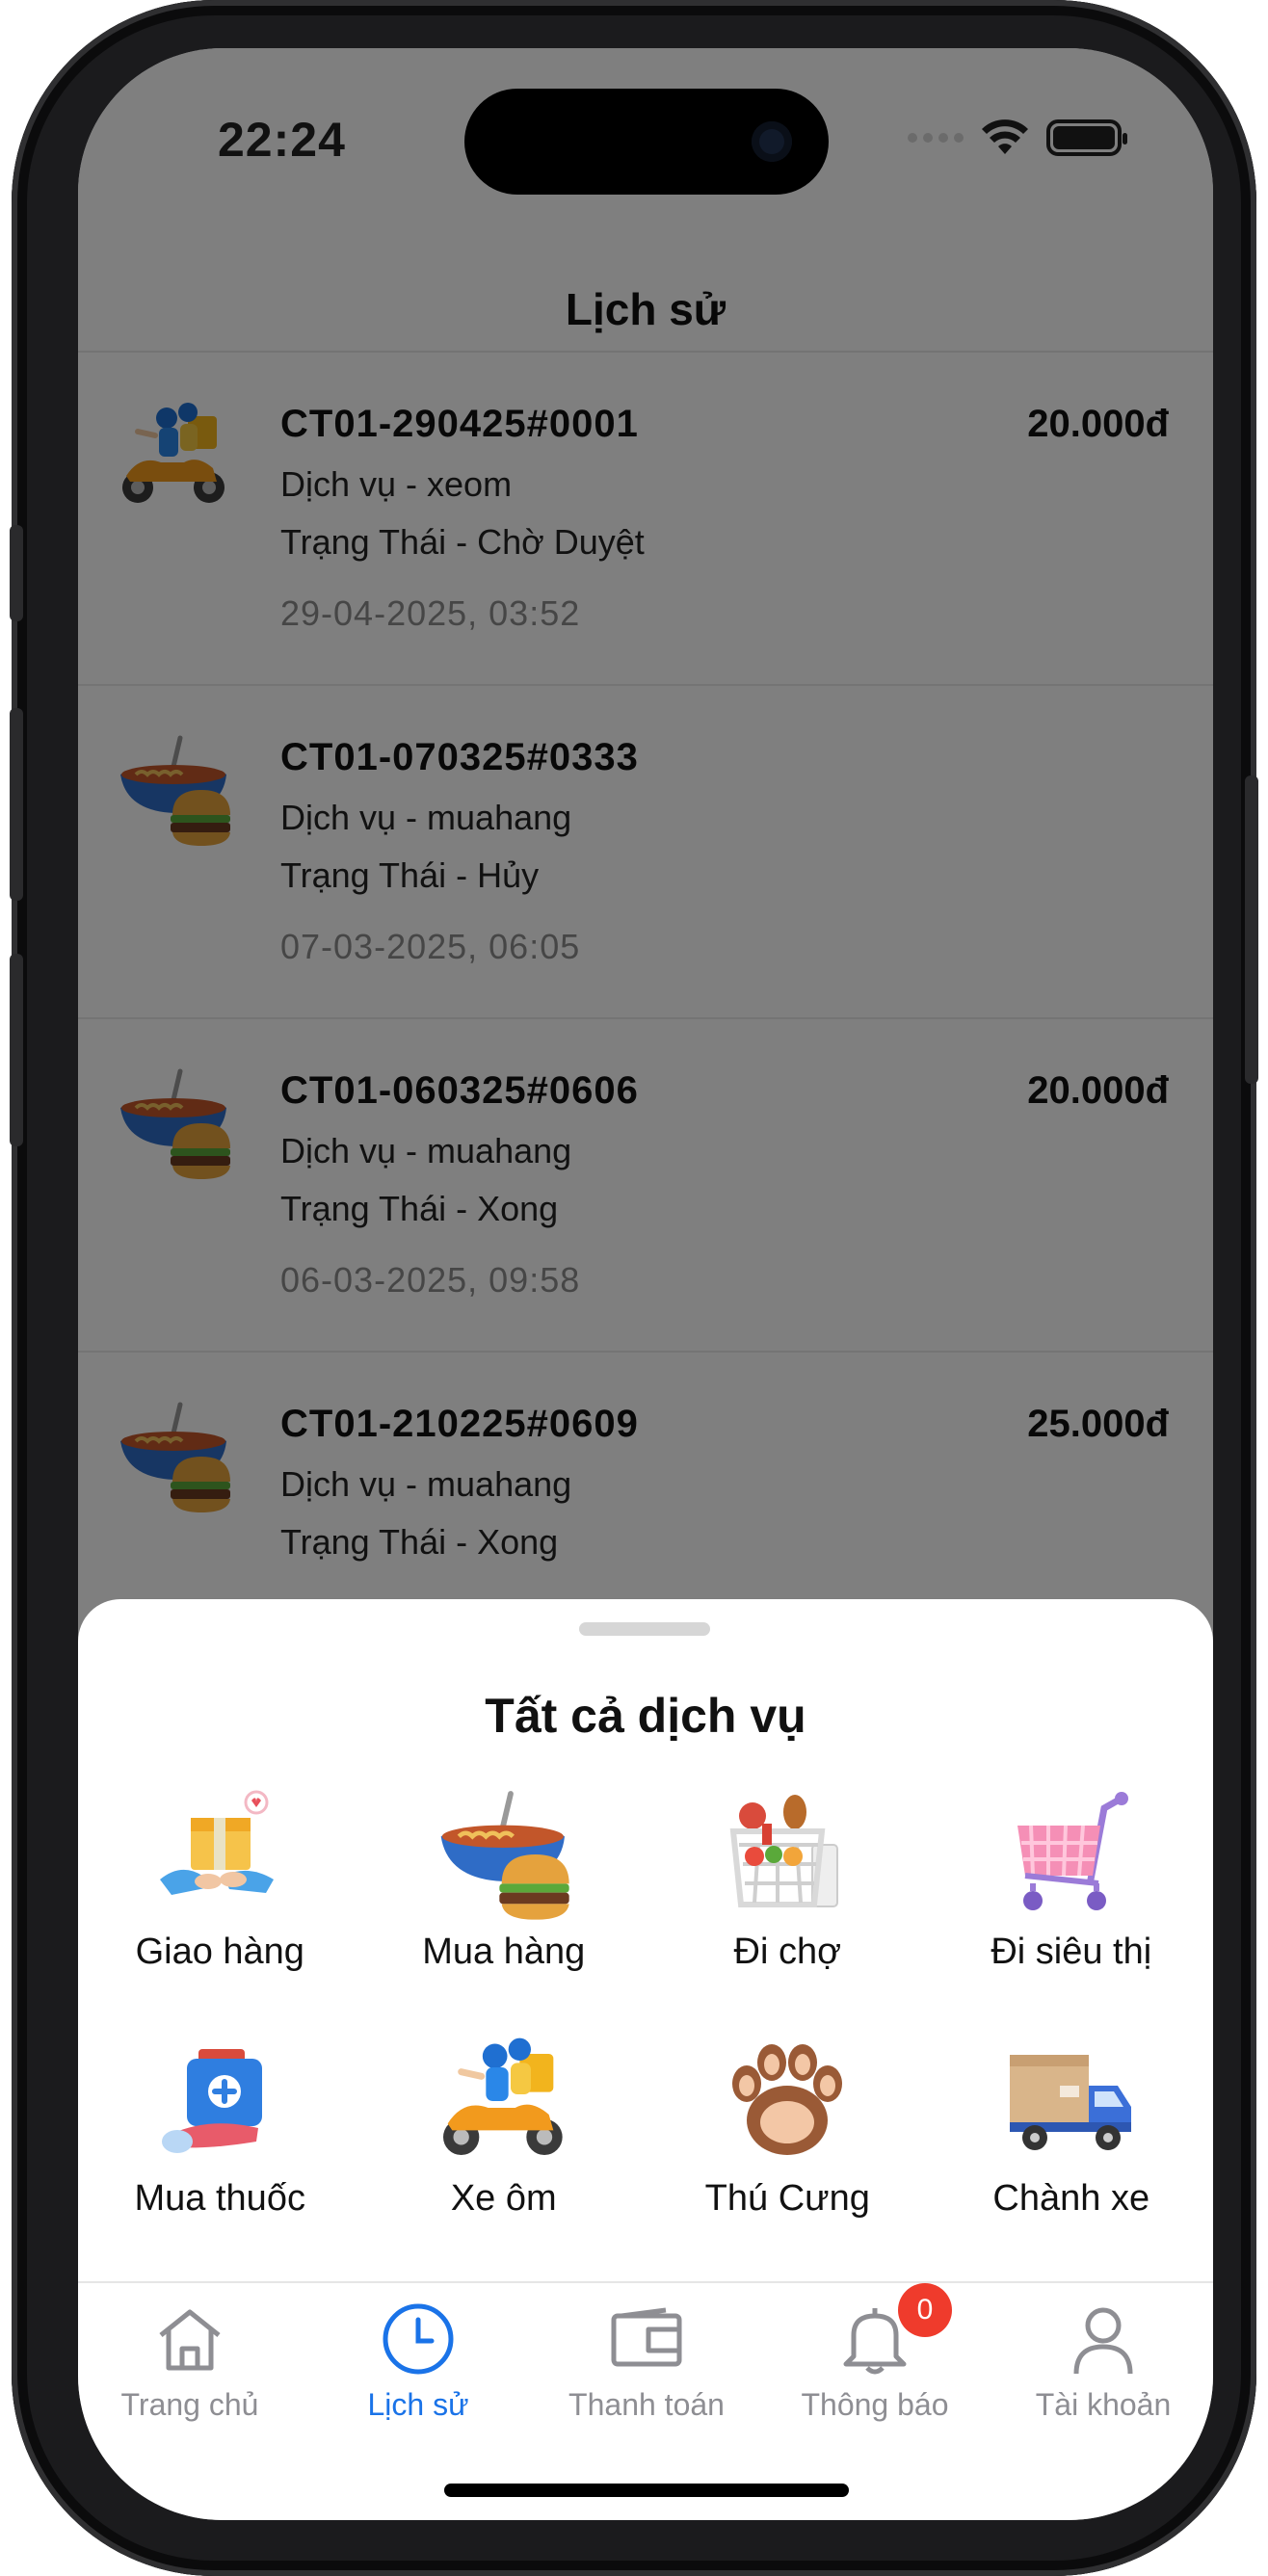 The image size is (1268, 2576). Describe the element at coordinates (1086, 137) in the screenshot. I see `battery-icon` at that location.